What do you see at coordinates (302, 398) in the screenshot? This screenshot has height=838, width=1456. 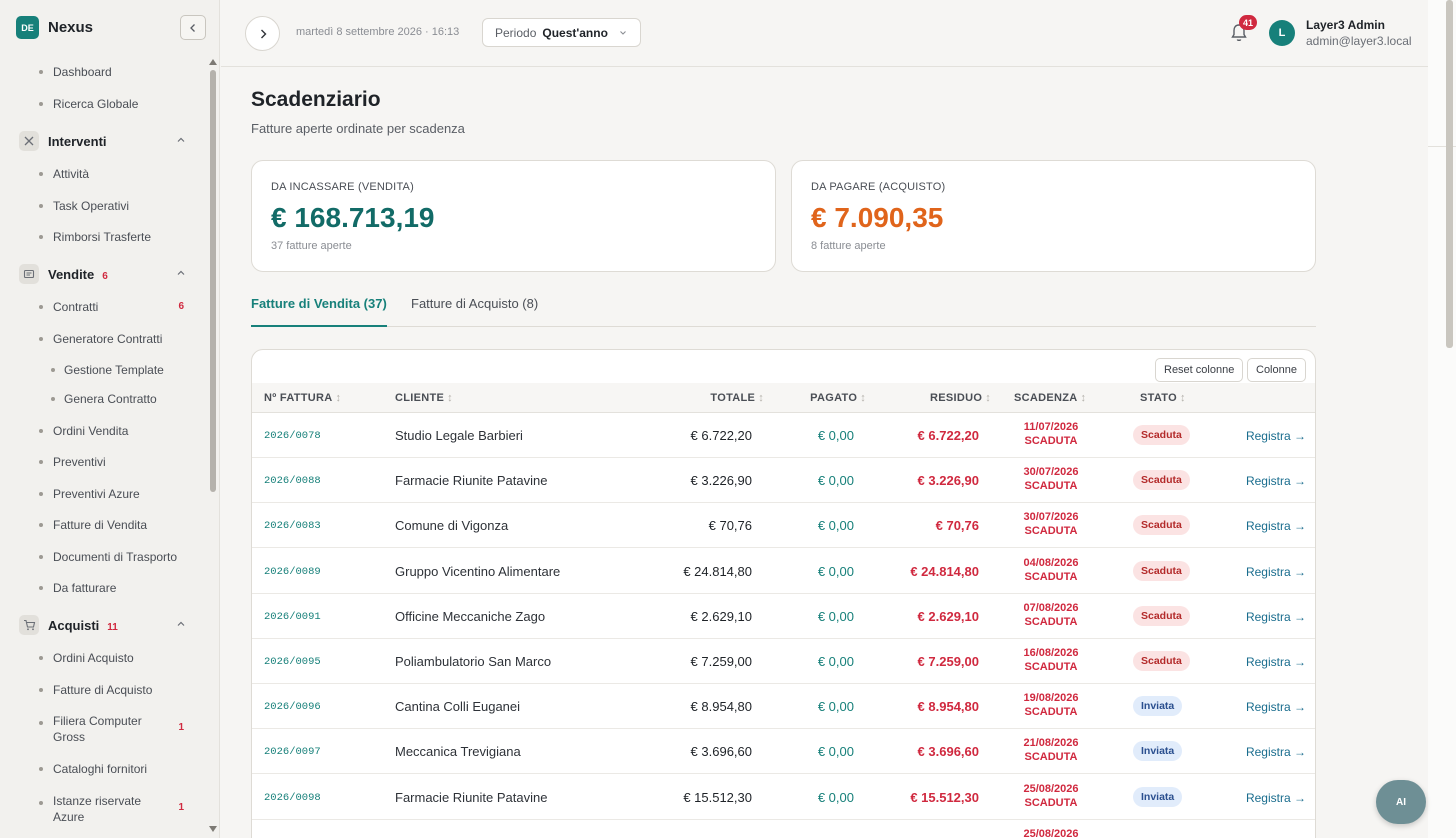 I see `column-header: Nº FATTURA ↕` at bounding box center [302, 398].